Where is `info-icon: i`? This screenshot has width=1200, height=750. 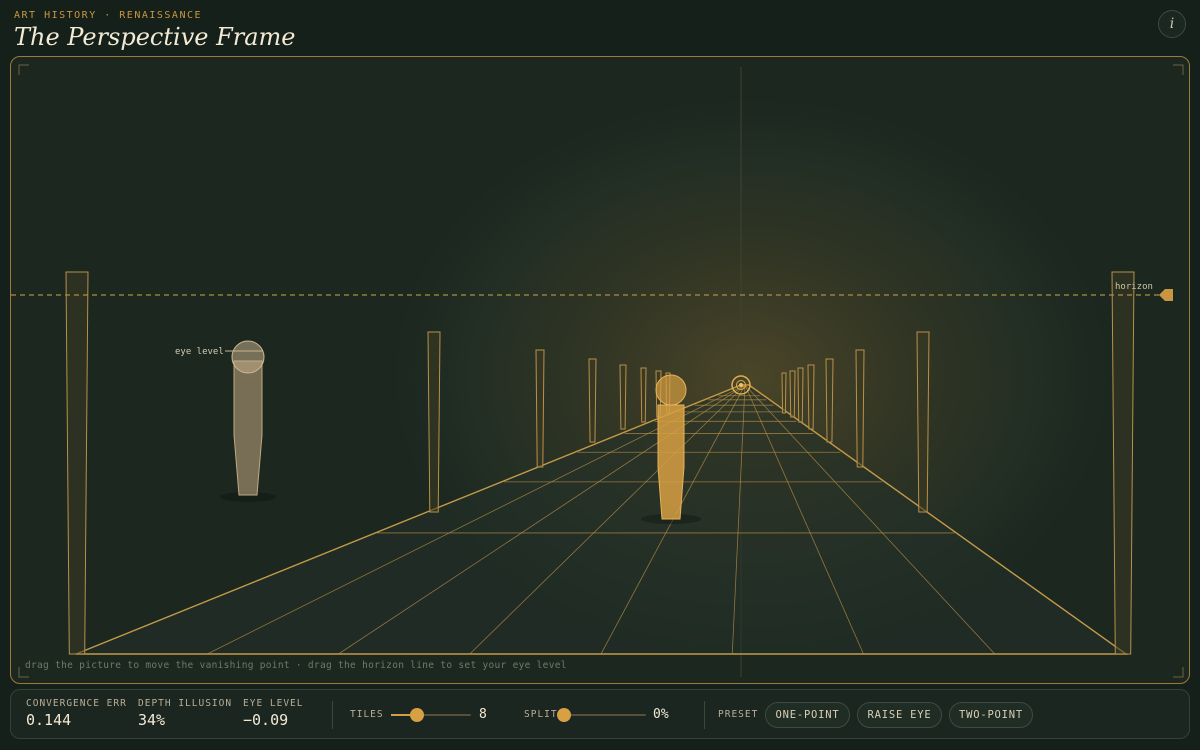
info-icon: i is located at coordinates (1172, 24).